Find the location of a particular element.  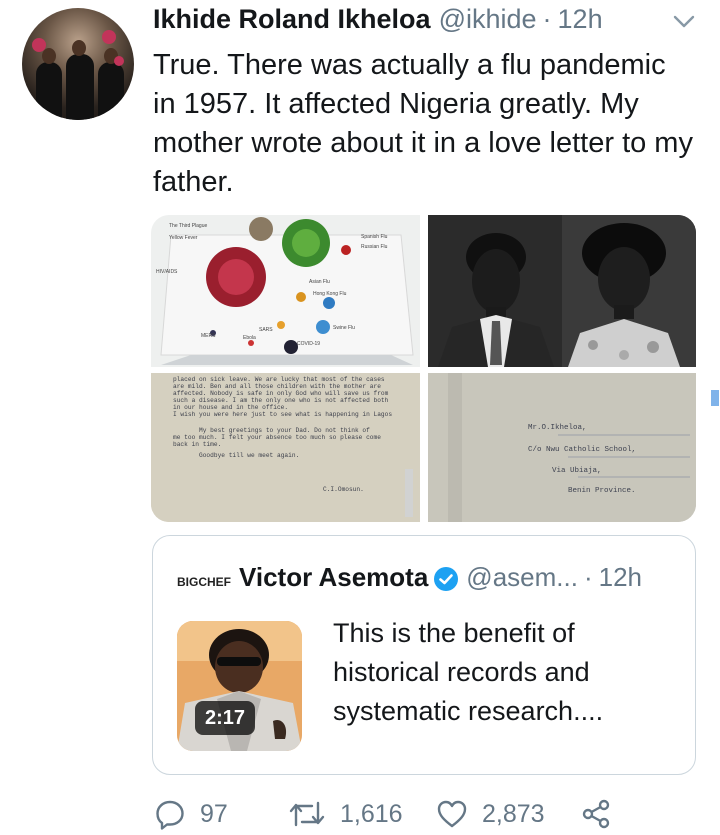

retweet-icon is located at coordinates (307, 814).